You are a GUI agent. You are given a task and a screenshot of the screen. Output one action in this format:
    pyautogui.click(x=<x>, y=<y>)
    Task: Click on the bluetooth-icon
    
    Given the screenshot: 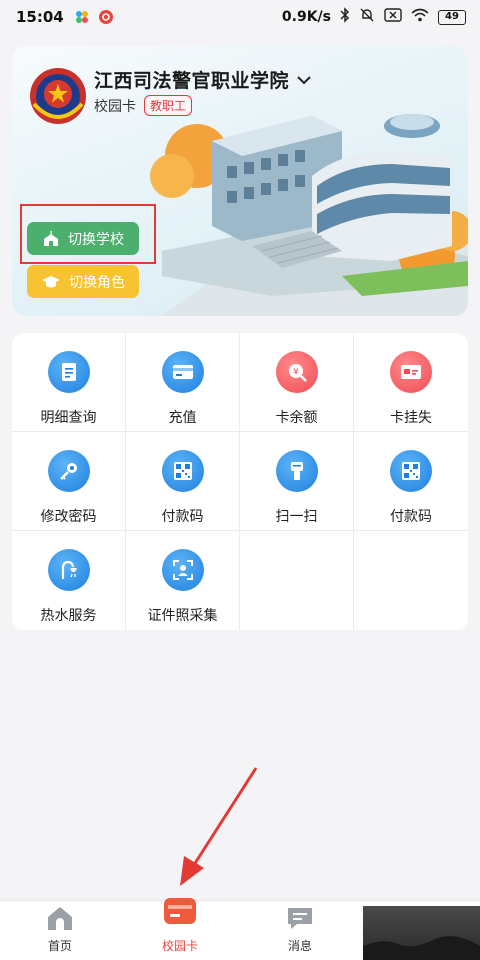 What is the action you would take?
    pyautogui.click(x=345, y=17)
    